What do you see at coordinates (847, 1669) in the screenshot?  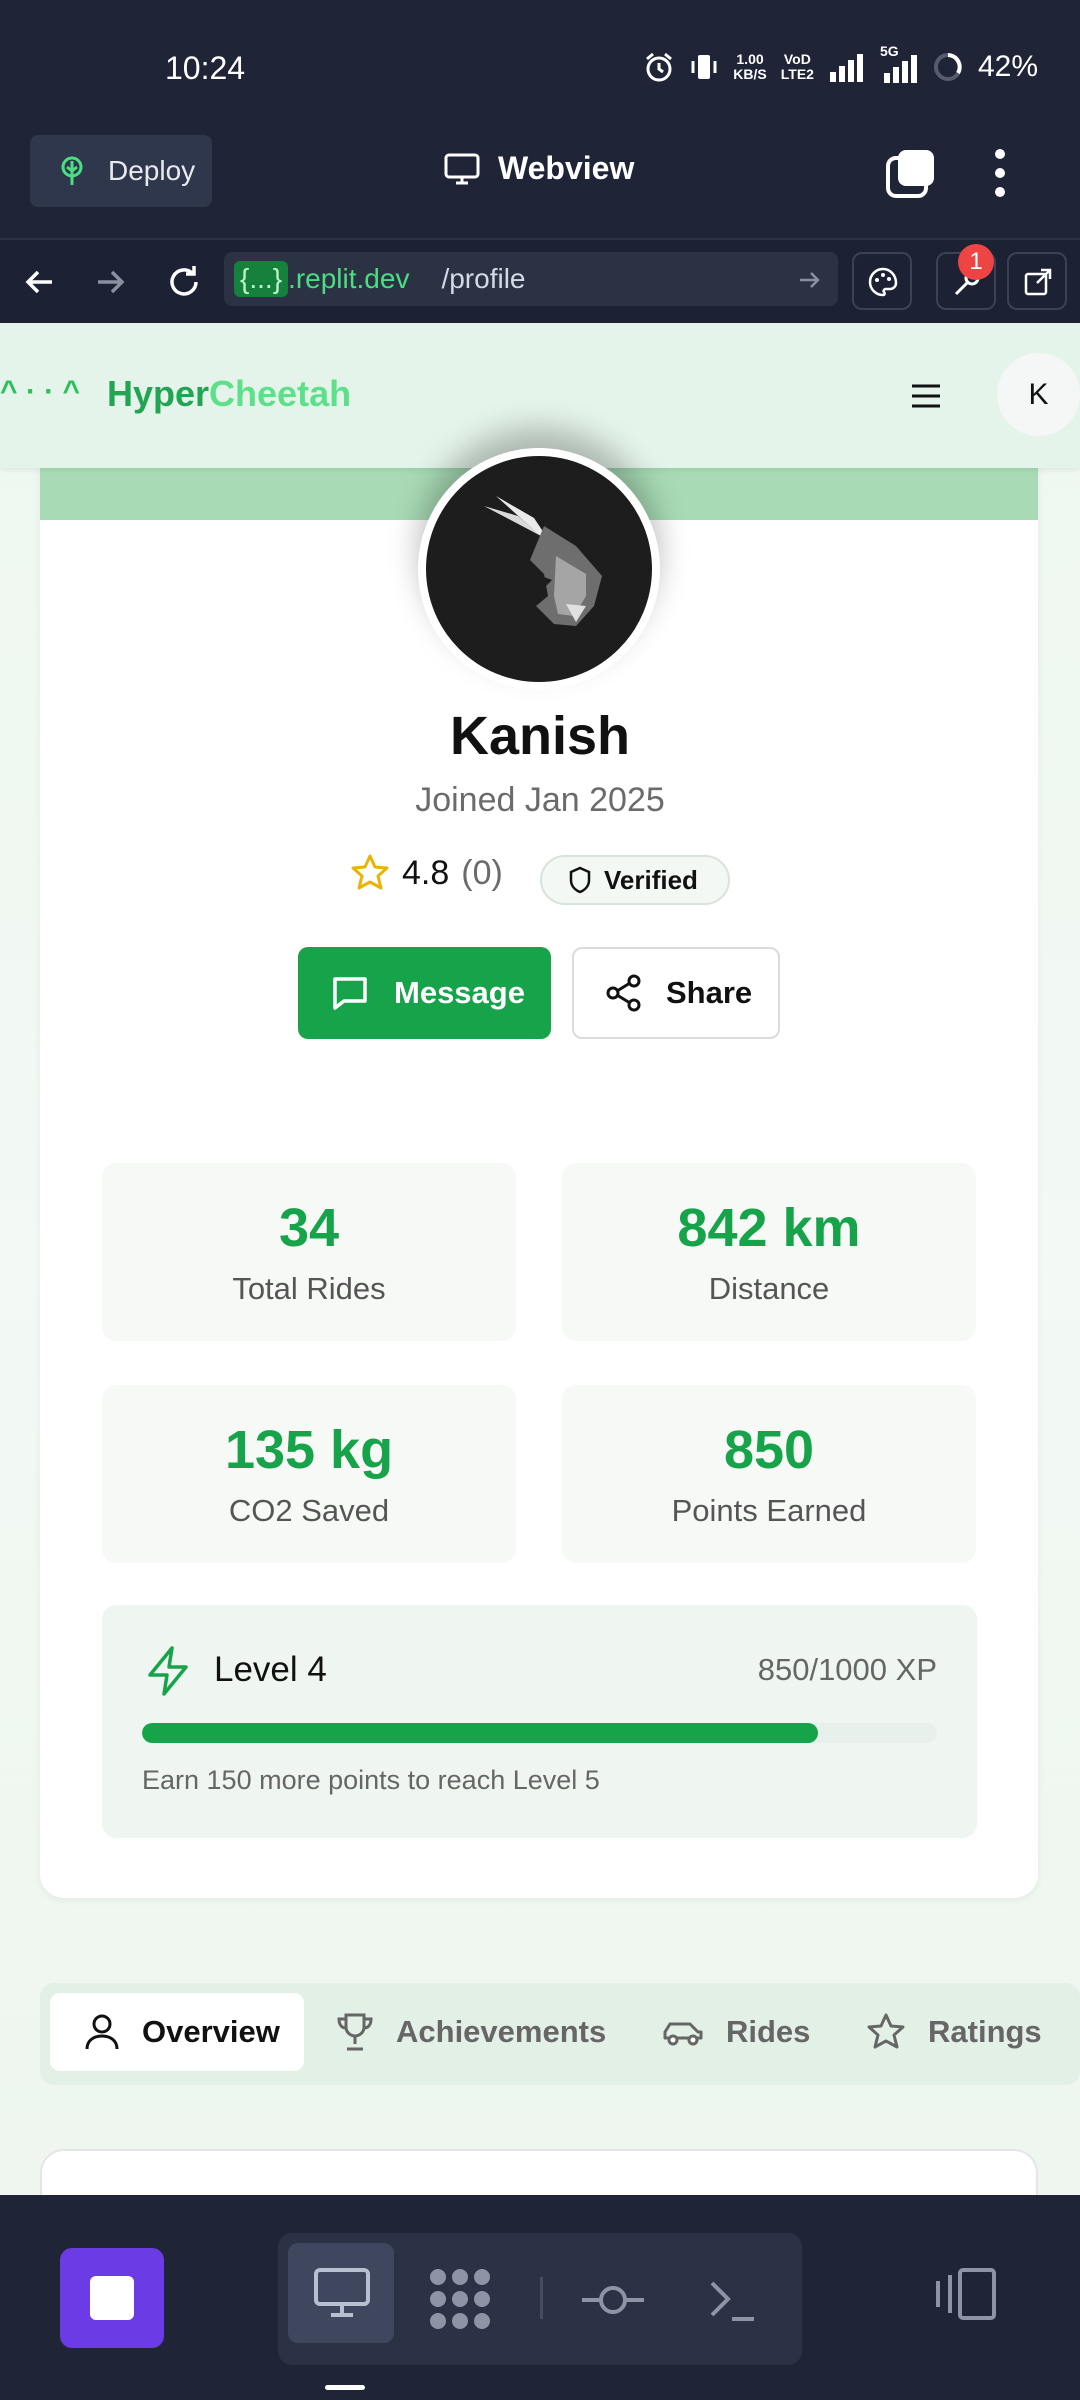 I see `level-xp: 850/1000 XP` at bounding box center [847, 1669].